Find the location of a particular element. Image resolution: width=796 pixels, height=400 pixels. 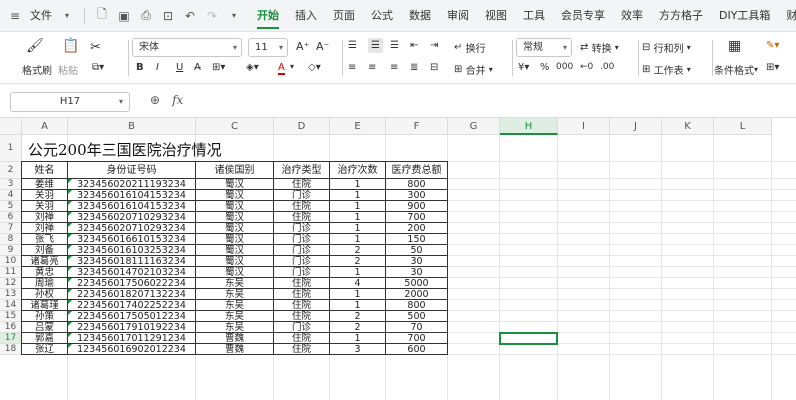

selected-cell is located at coordinates (528, 338).